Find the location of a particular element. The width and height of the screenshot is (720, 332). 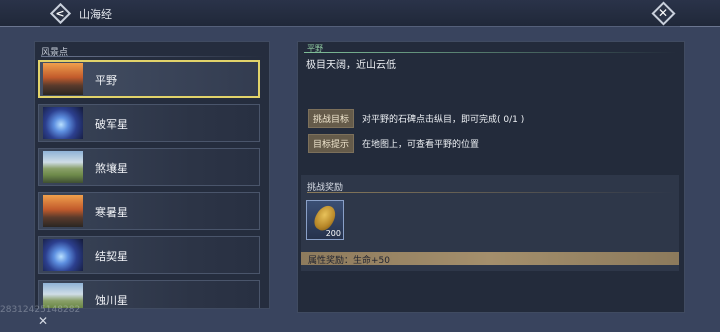

list-item: 平野 is located at coordinates (149, 79).